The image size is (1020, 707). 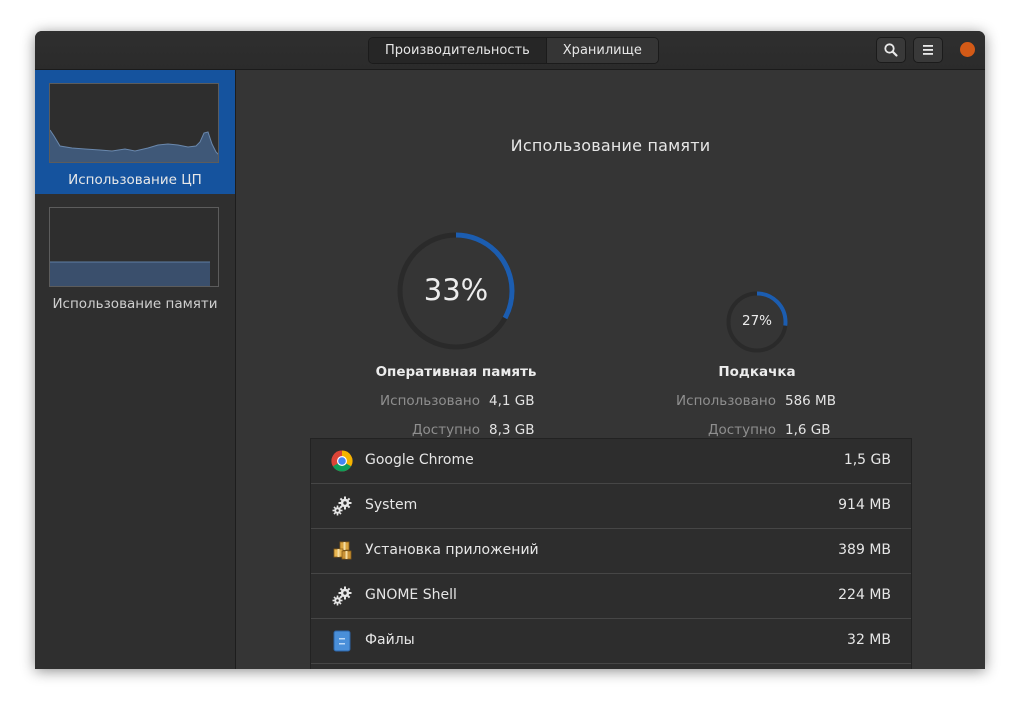 What do you see at coordinates (611, 461) in the screenshot?
I see `list-item: Google Chrome 1,5 GB` at bounding box center [611, 461].